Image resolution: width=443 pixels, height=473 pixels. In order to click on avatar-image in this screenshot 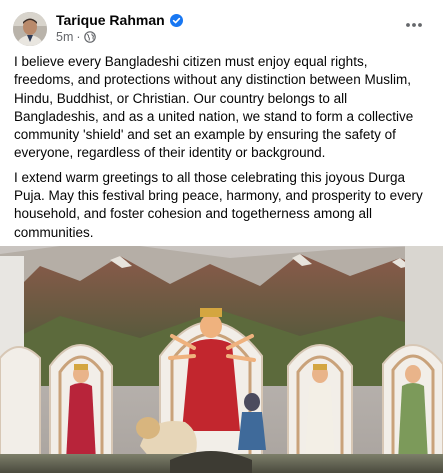, I will do `click(30, 29)`.